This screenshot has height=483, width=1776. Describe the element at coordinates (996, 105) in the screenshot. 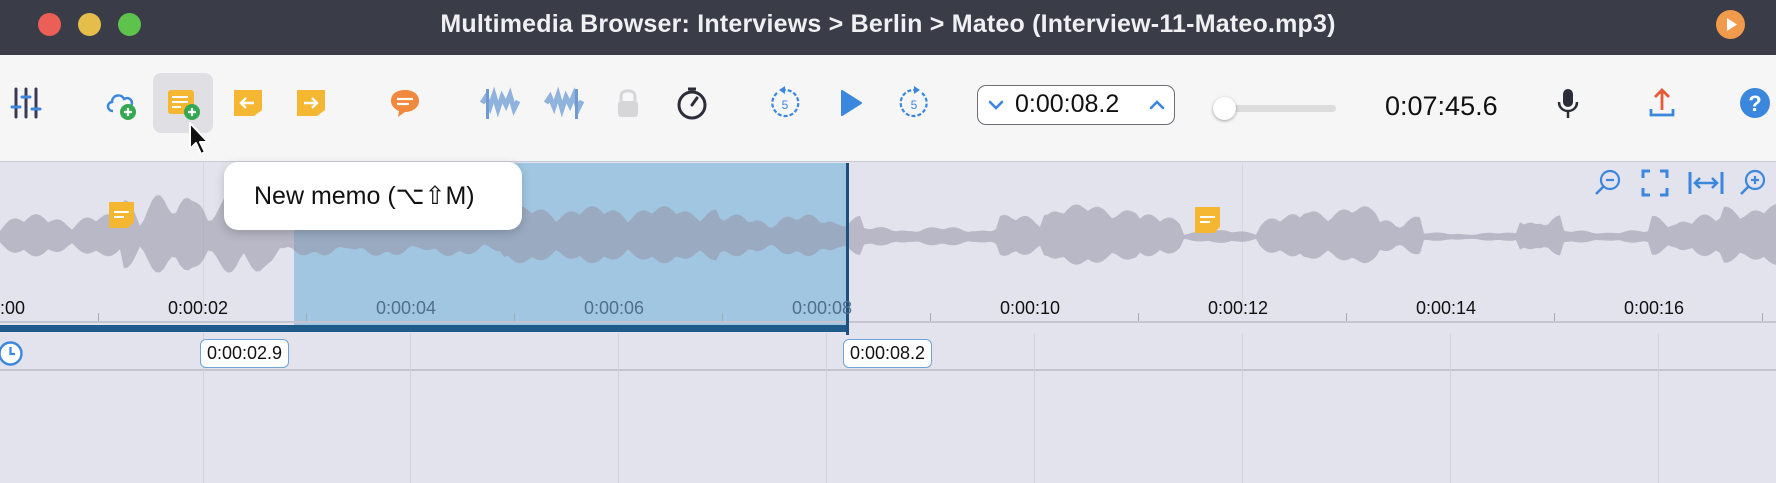

I see `chevron-down-icon` at that location.